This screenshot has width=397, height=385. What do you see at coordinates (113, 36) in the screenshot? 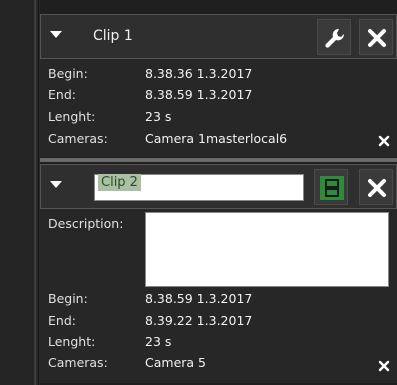
I see `clip-title: Clip 1` at bounding box center [113, 36].